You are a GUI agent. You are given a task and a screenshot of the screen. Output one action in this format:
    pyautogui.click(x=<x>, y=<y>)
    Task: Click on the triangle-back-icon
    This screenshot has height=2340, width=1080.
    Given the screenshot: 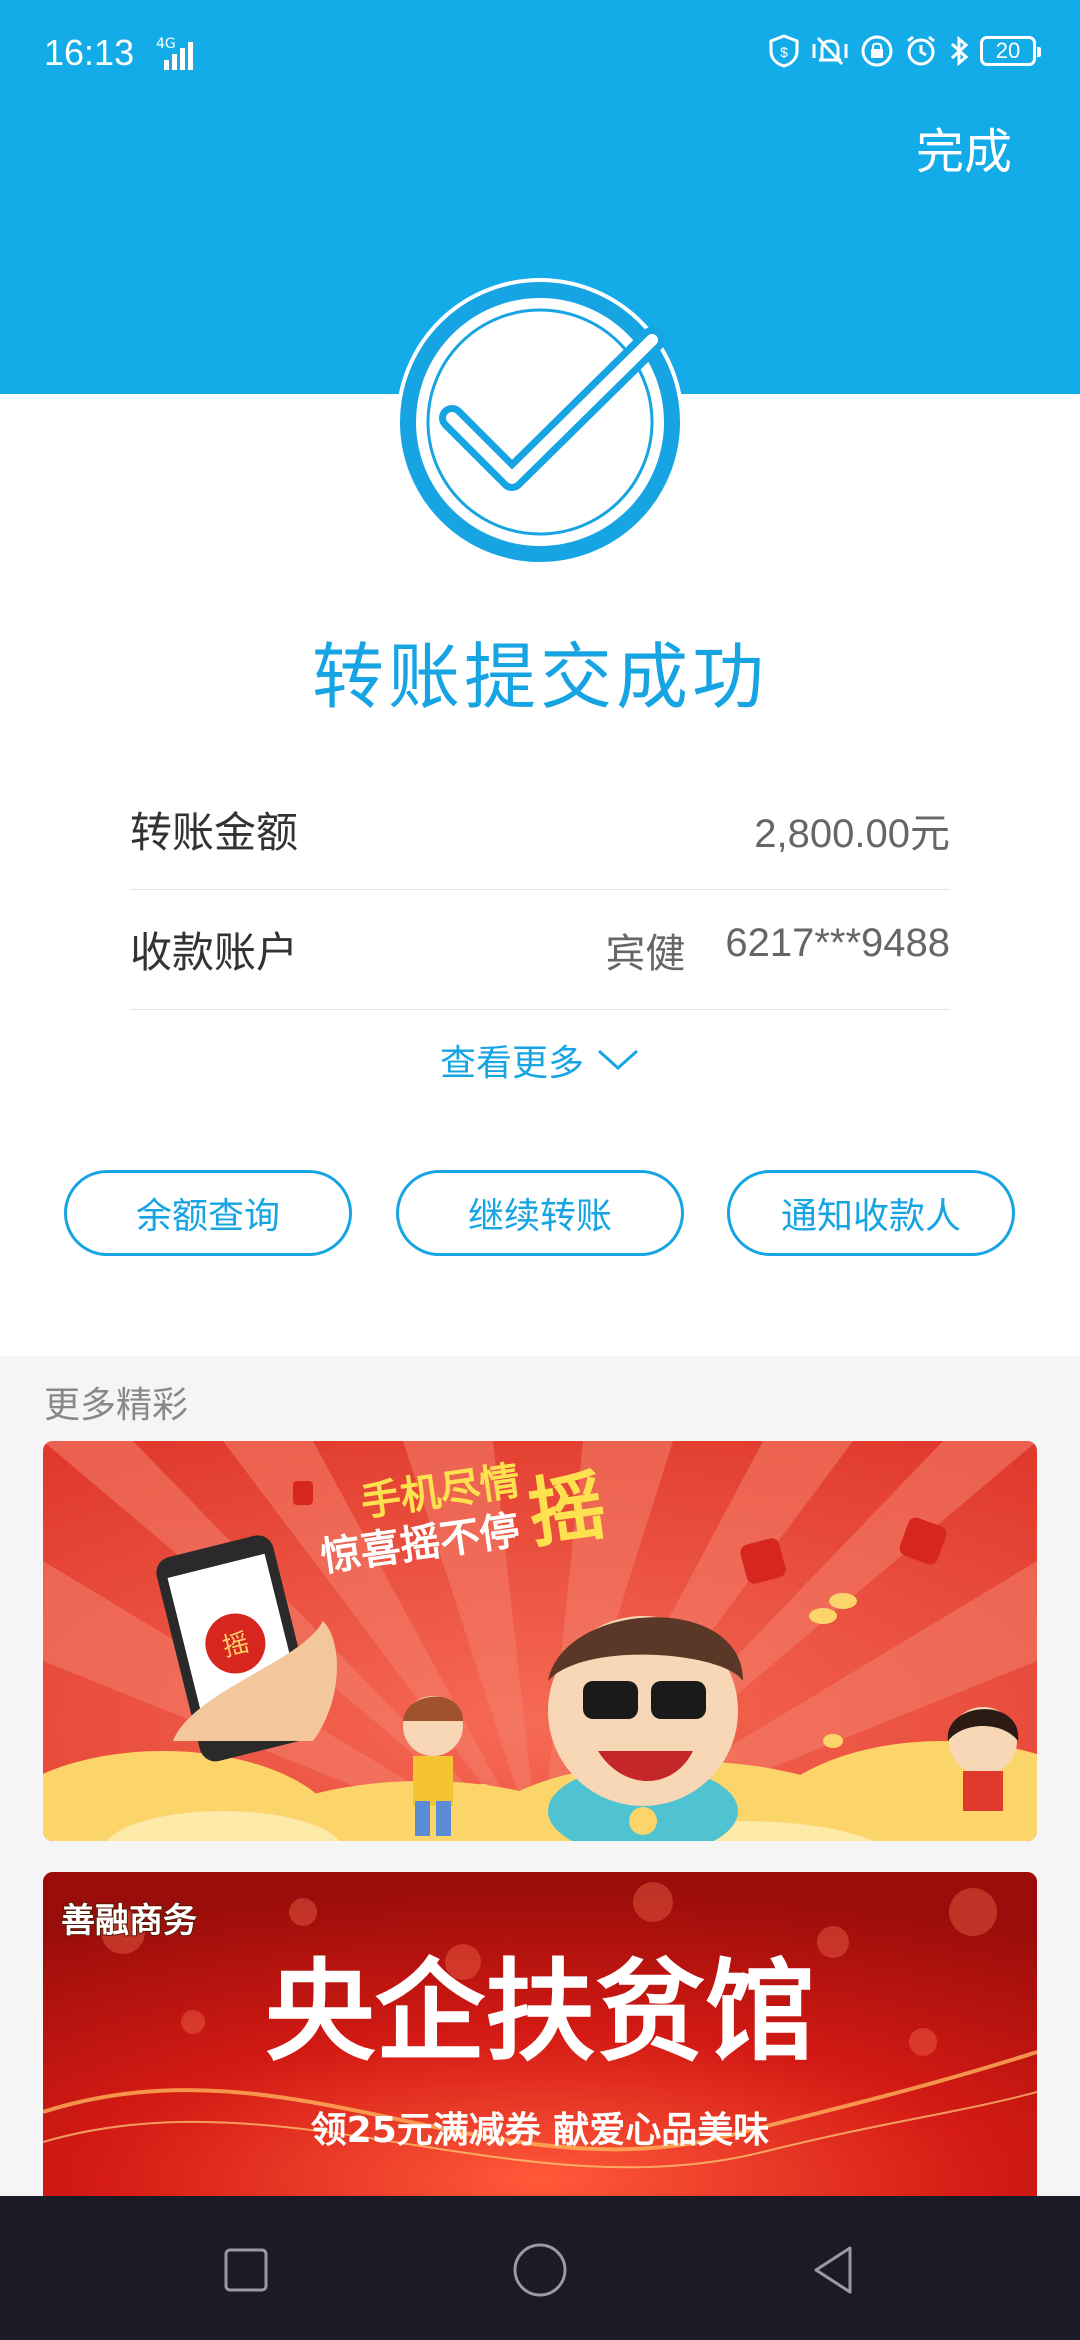 What is the action you would take?
    pyautogui.click(x=834, y=2270)
    